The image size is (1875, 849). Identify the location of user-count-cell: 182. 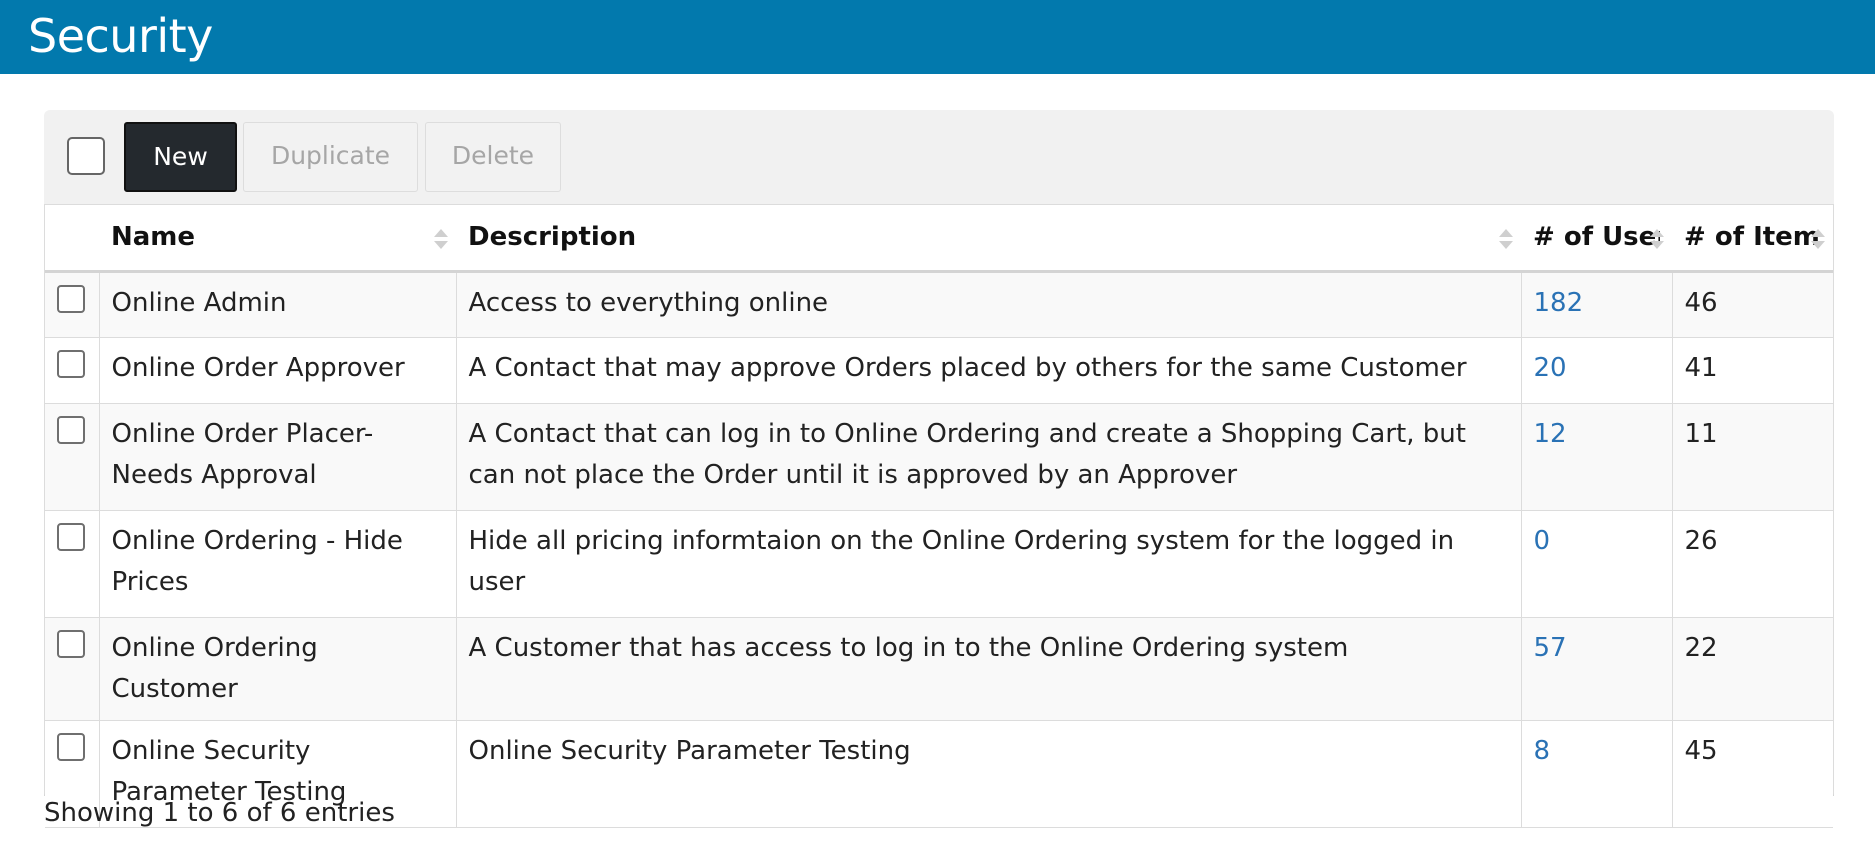
(1597, 304).